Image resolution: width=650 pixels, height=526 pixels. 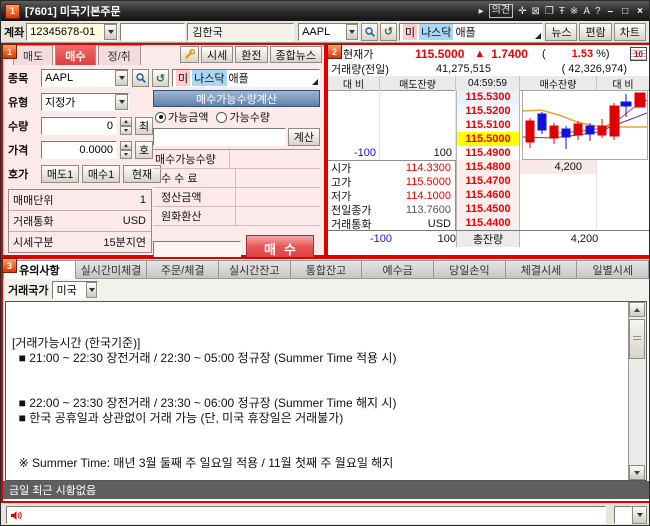 What do you see at coordinates (243, 117) in the screenshot?
I see `radio-available-quantity: 가능수량` at bounding box center [243, 117].